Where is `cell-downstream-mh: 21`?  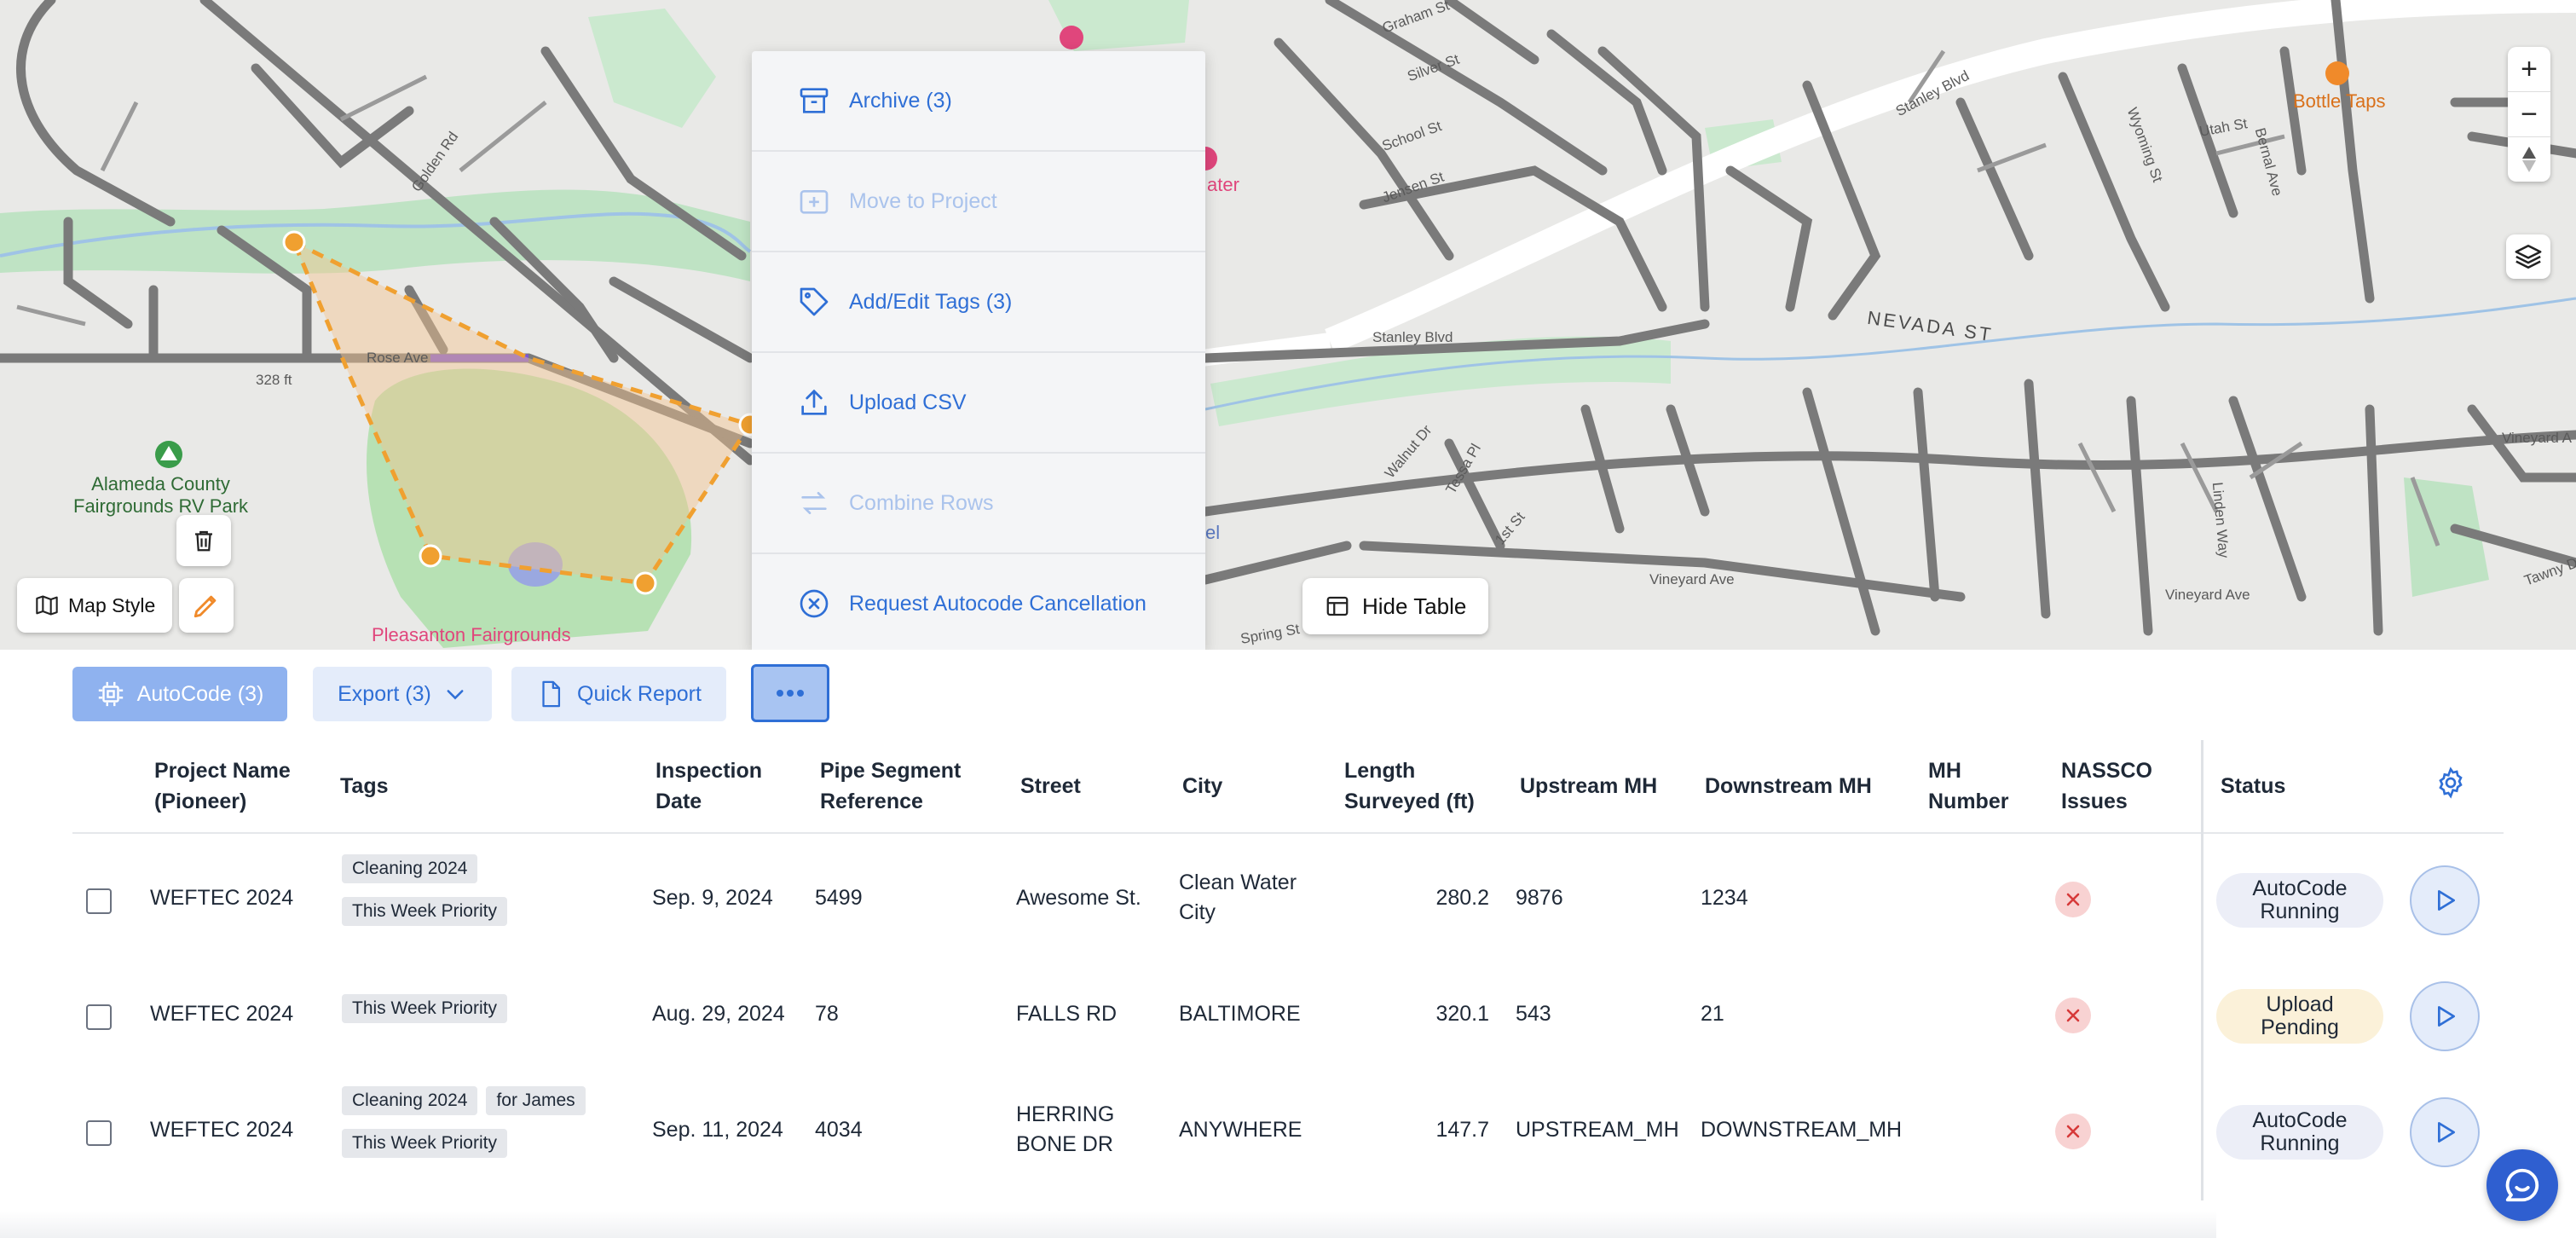
cell-downstream-mh: 21 is located at coordinates (1712, 1014).